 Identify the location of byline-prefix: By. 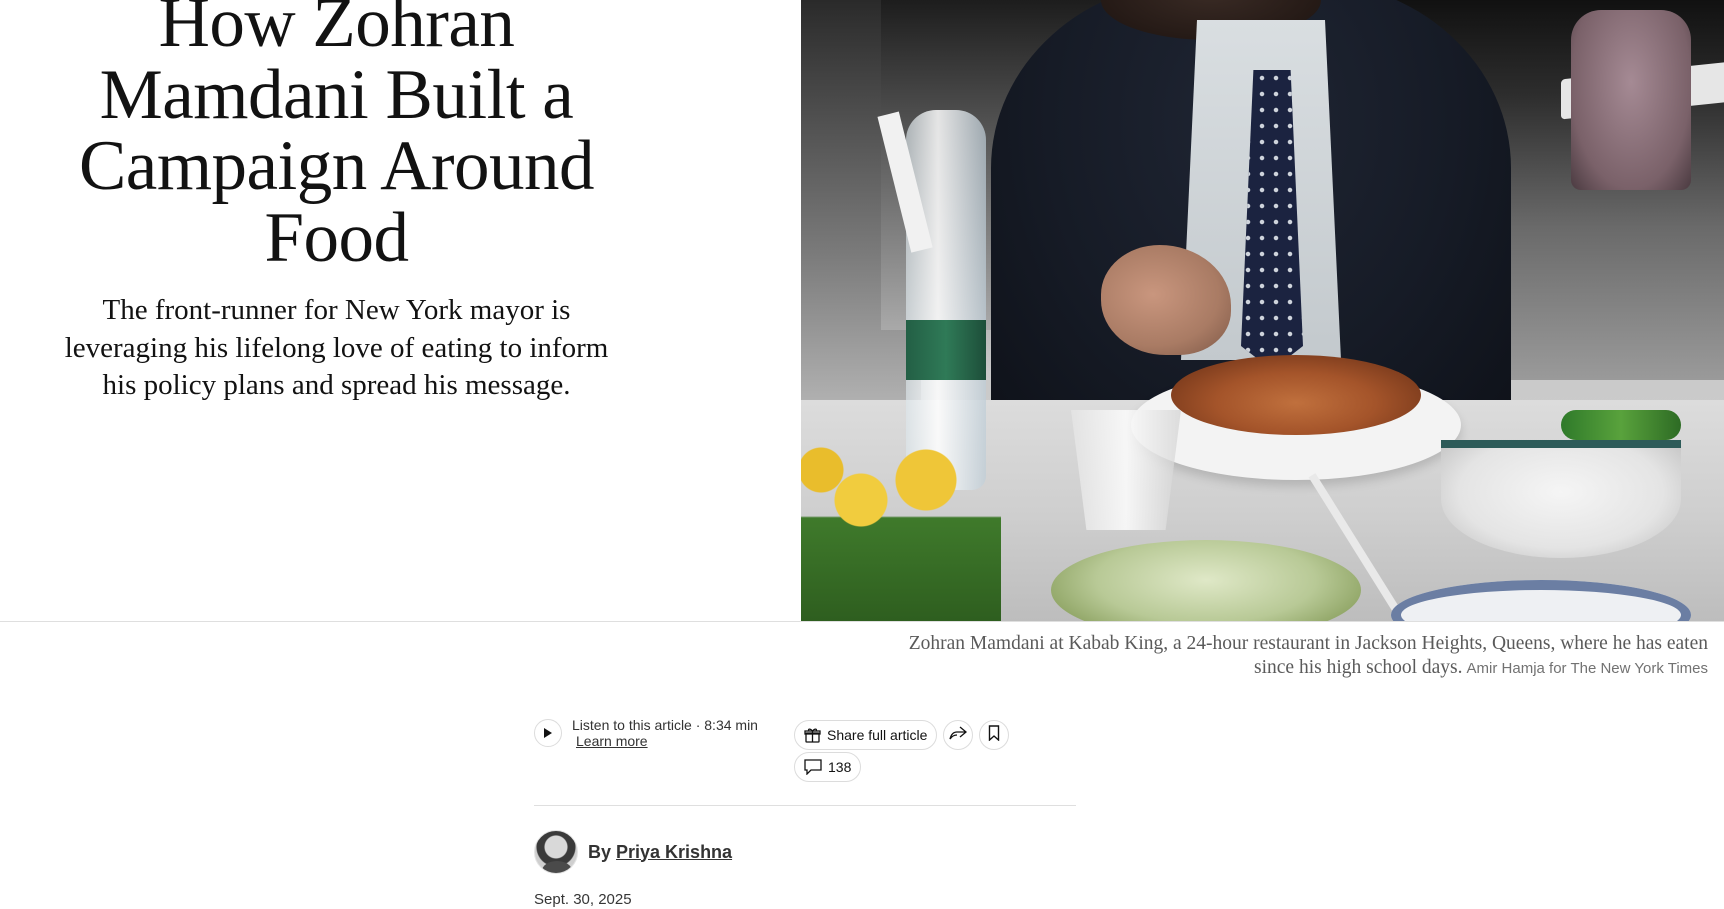
(600, 851).